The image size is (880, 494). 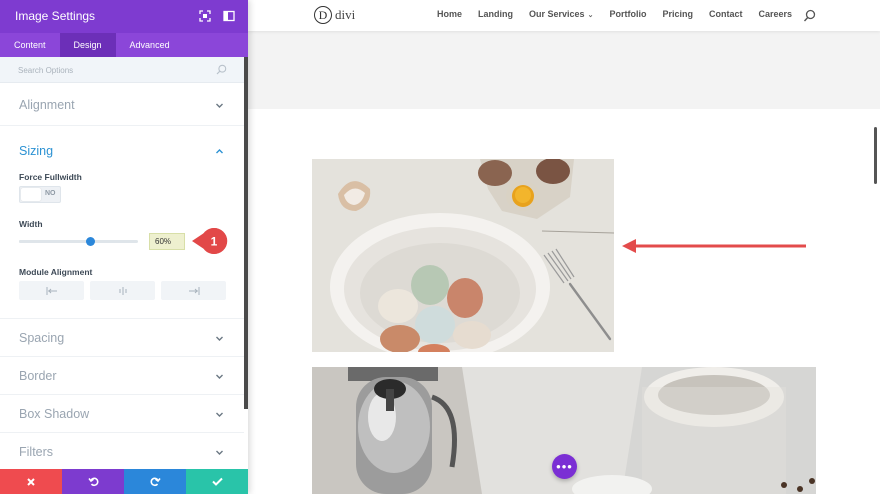 I want to click on section-border: Border, so click(x=122, y=376).